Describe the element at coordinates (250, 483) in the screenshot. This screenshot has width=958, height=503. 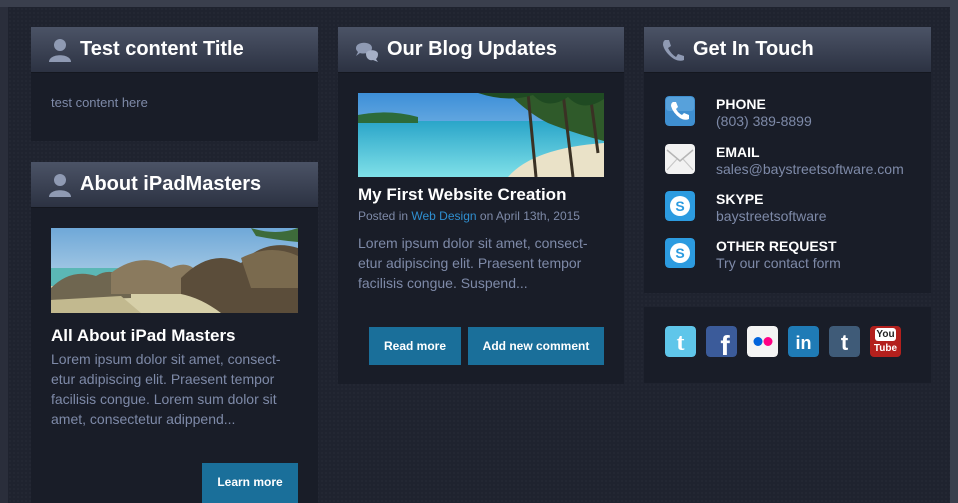
I see `learn-more-button: Learn more` at that location.